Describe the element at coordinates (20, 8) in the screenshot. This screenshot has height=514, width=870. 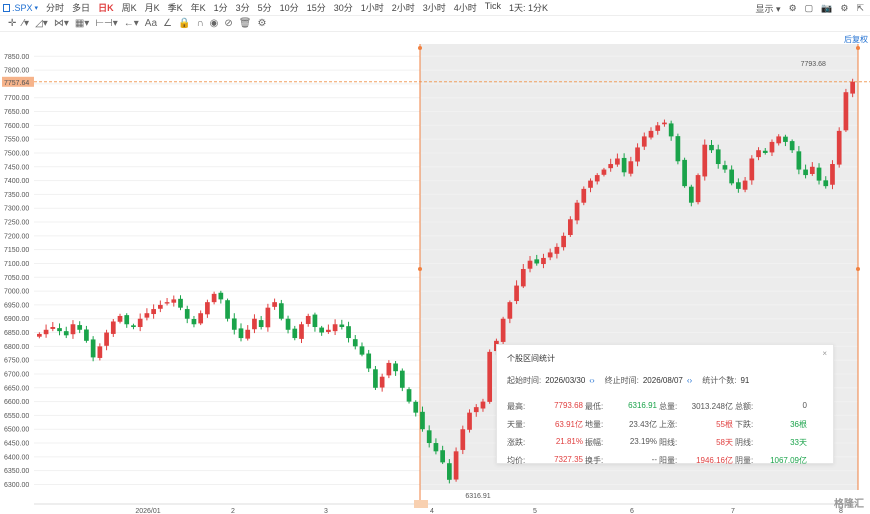
I see `symbol-selector: .SPX ▾` at that location.